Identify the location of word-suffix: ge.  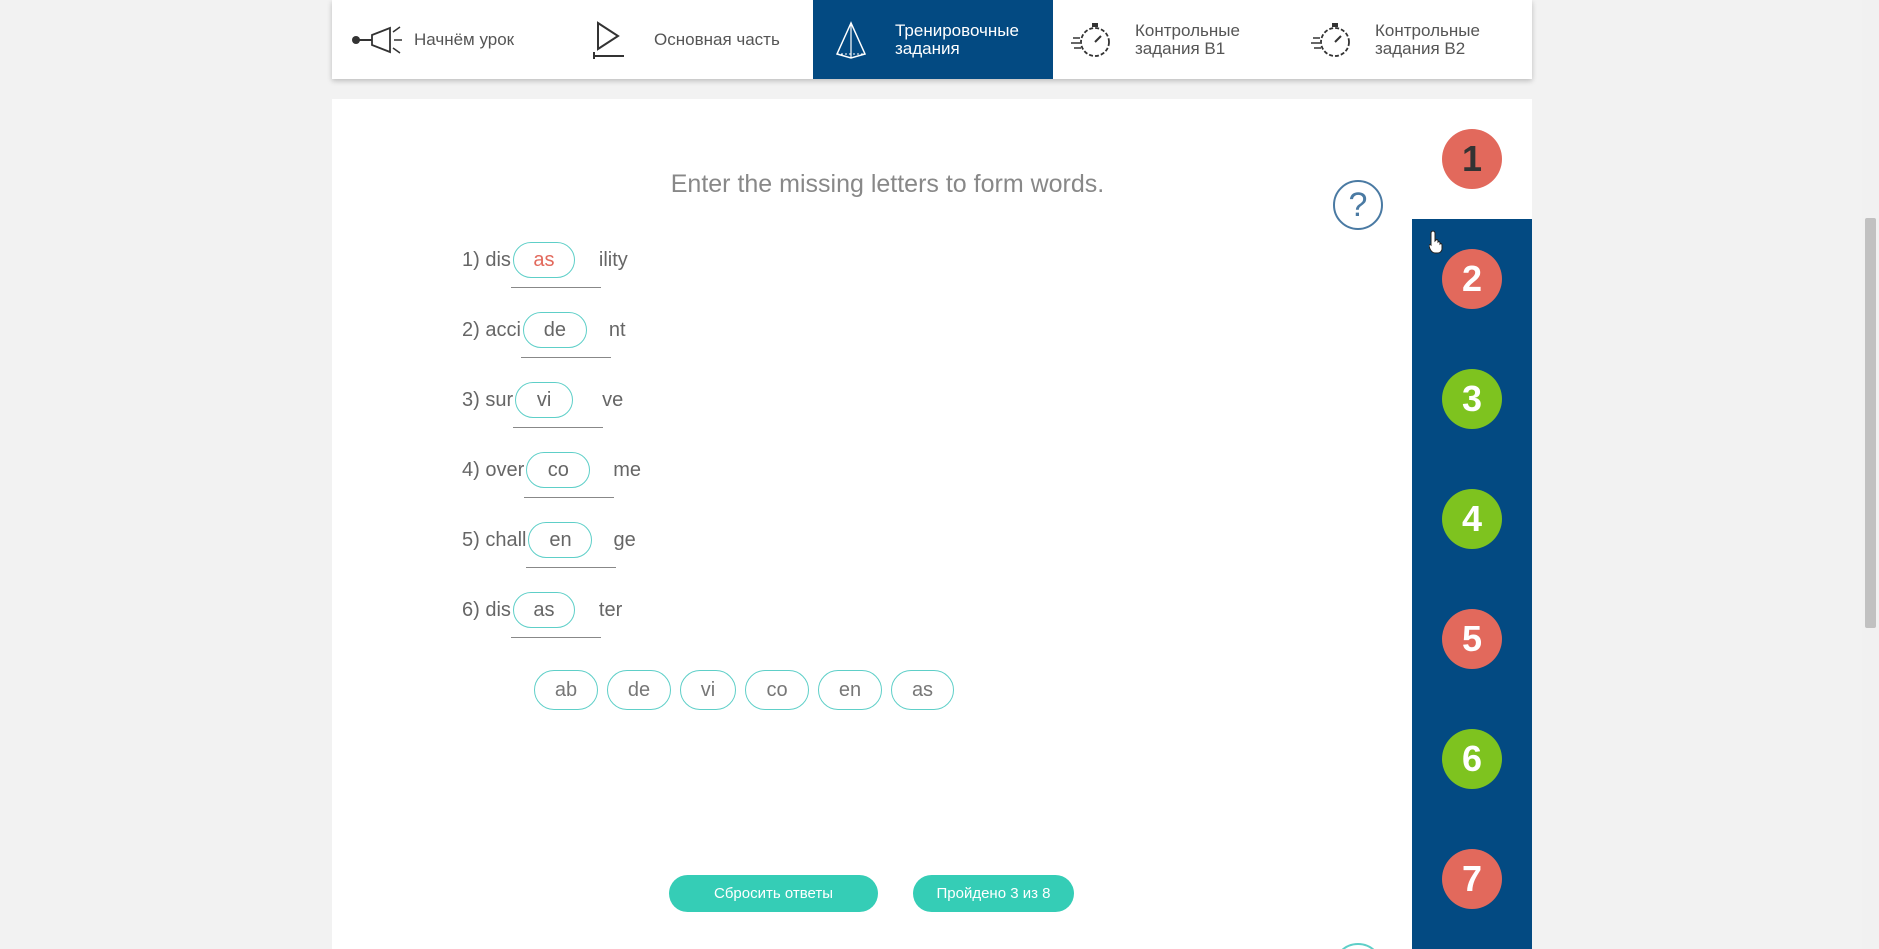
(624, 539).